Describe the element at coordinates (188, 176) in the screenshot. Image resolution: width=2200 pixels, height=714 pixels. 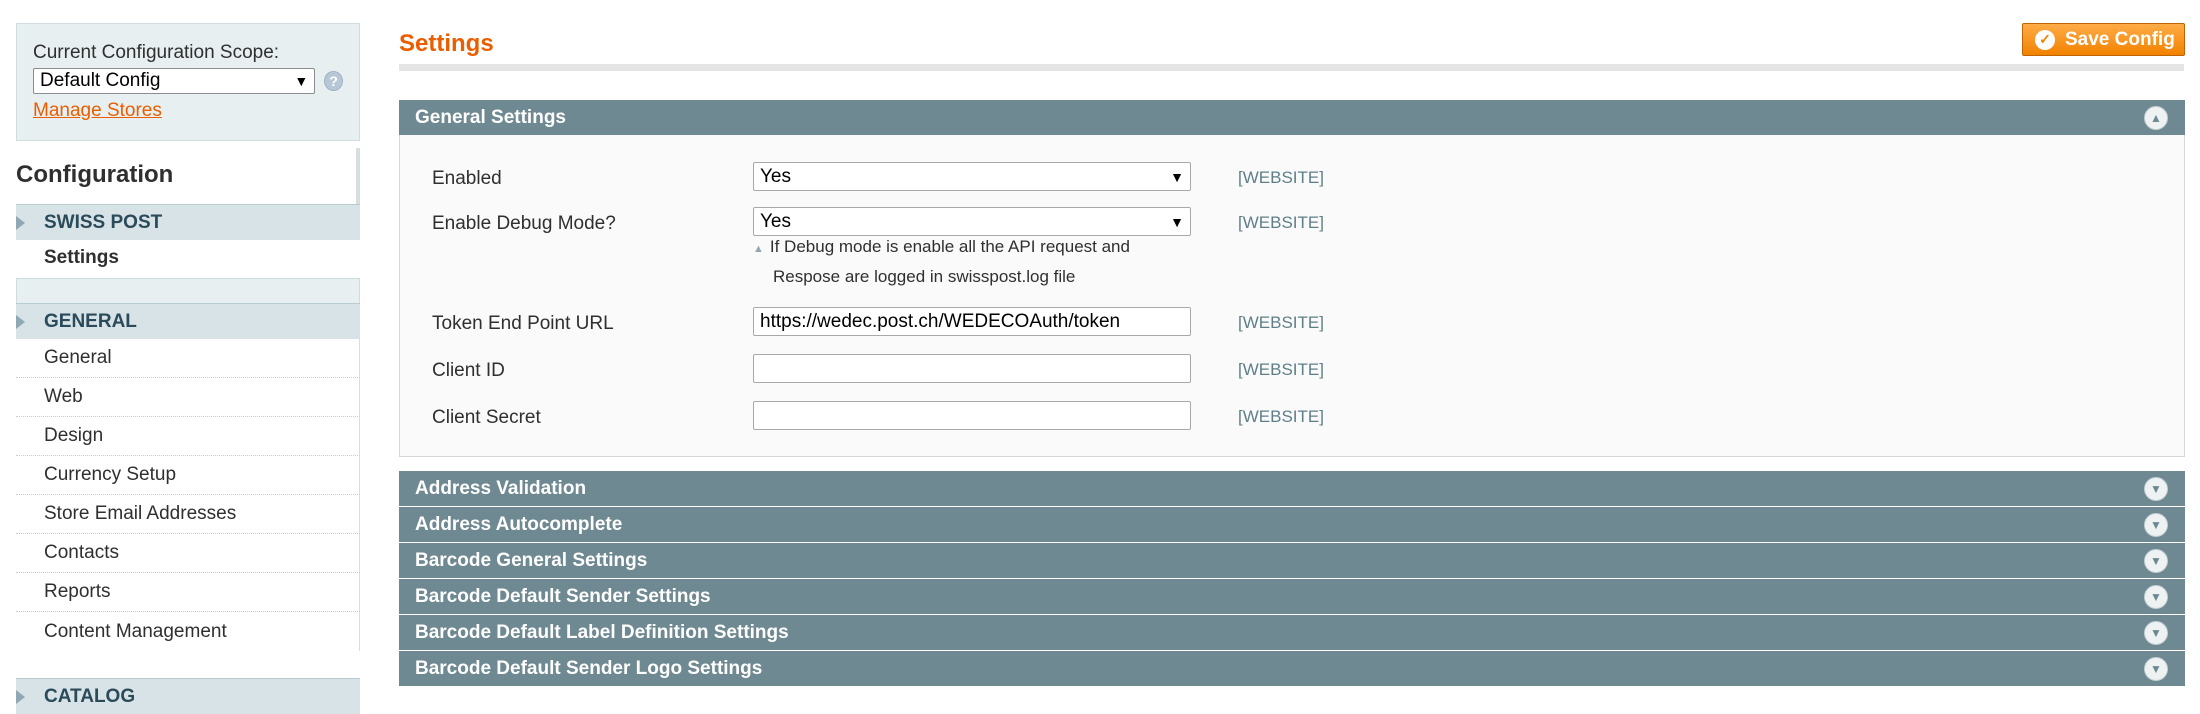
I see `configuration-heading: Configuration` at that location.